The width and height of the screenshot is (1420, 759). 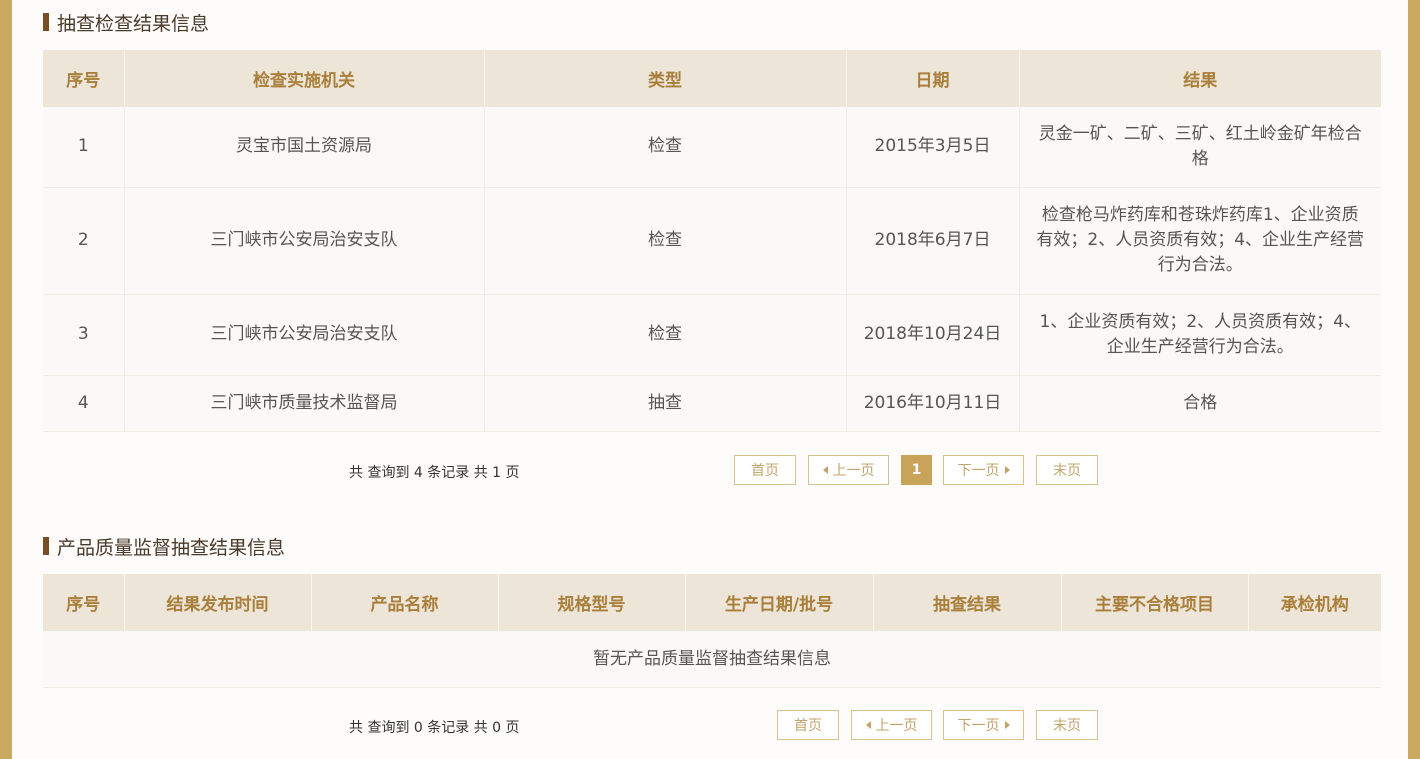 I want to click on cell-index: 2, so click(x=84, y=241).